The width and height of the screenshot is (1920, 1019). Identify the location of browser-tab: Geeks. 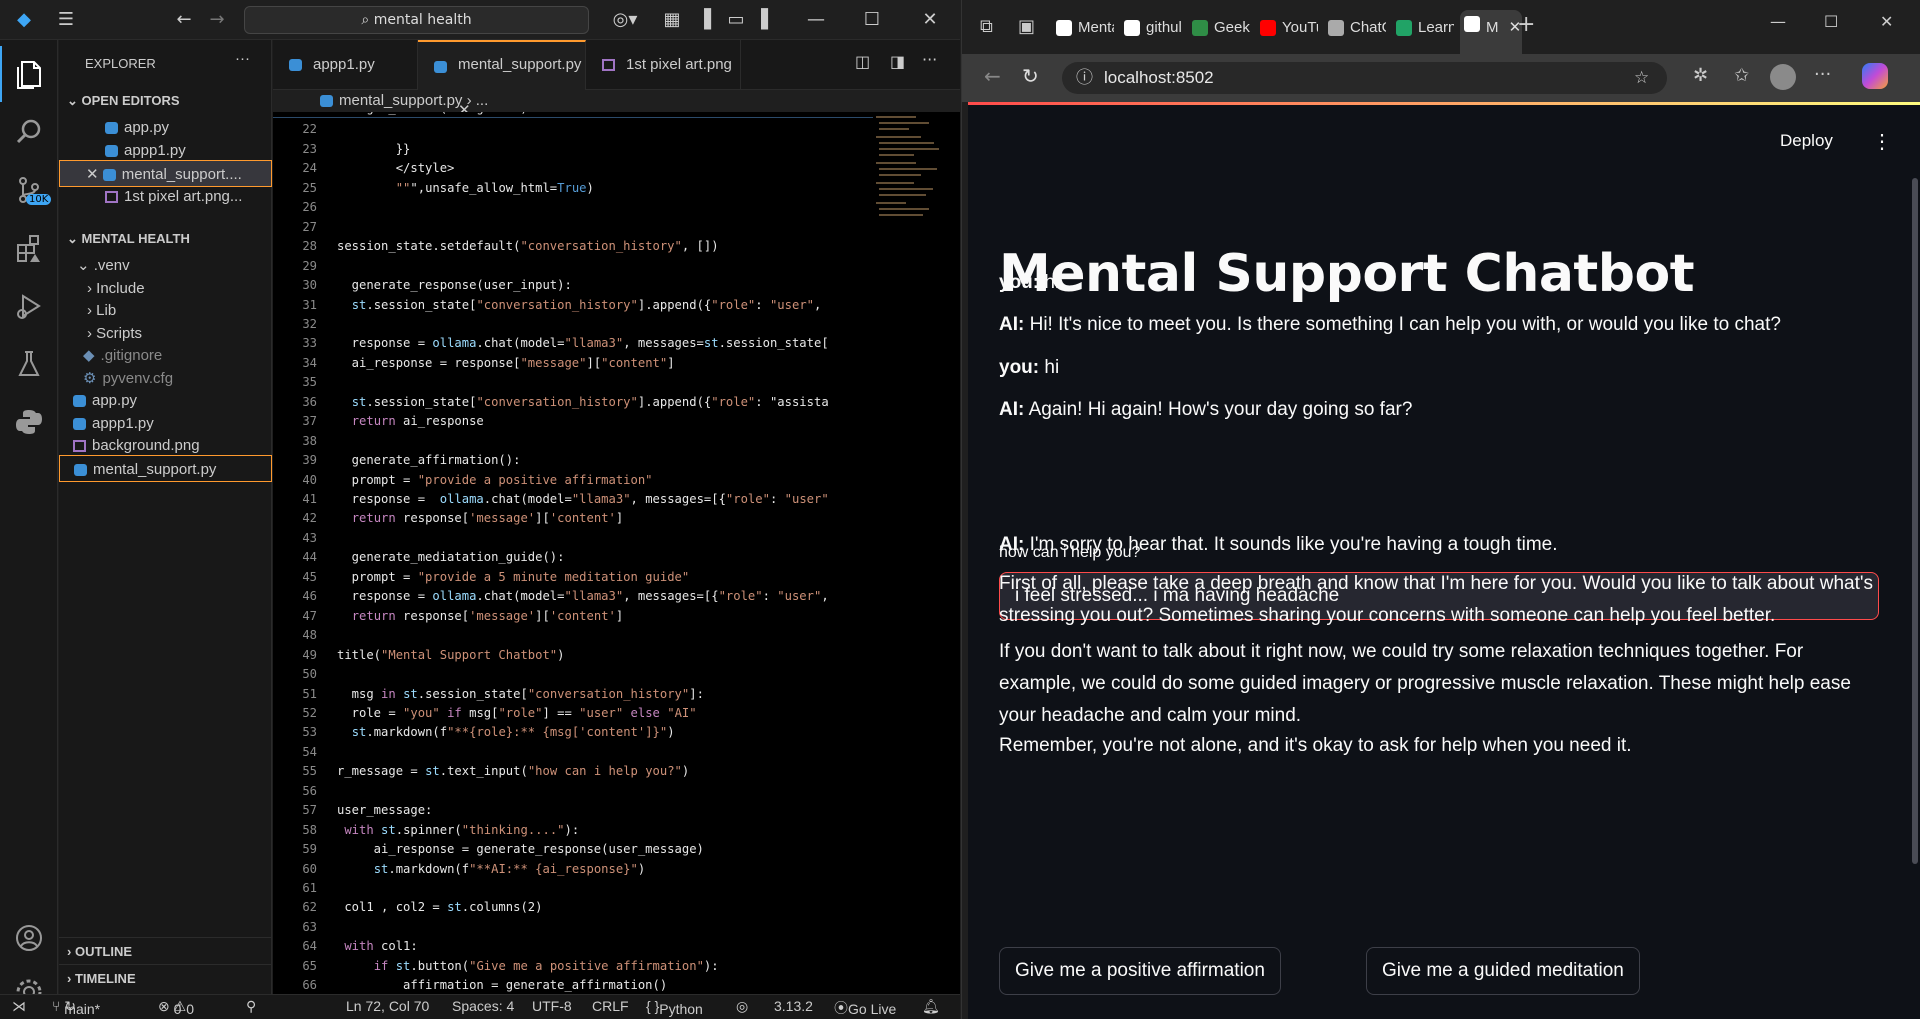
(1219, 28).